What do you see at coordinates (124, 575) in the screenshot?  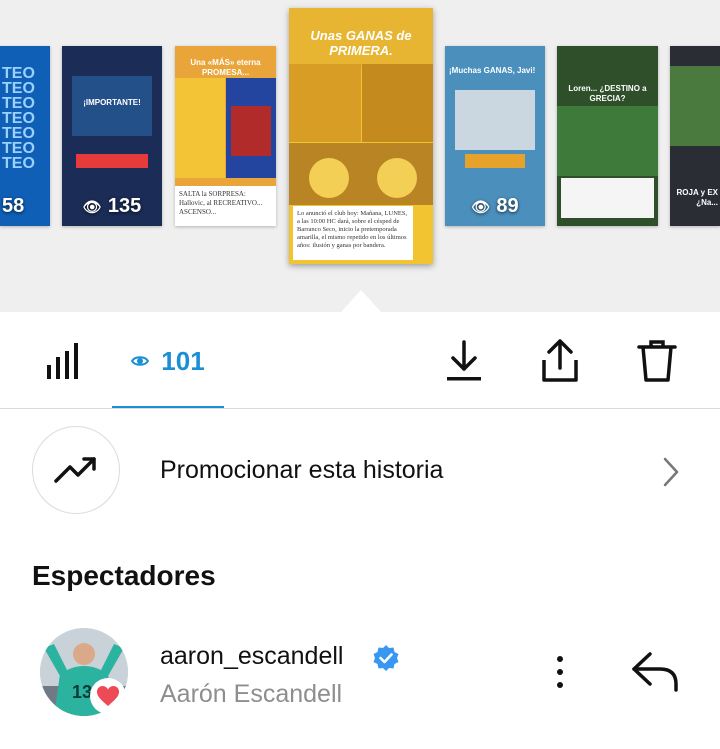 I see `viewers-section-title: Espectadores` at bounding box center [124, 575].